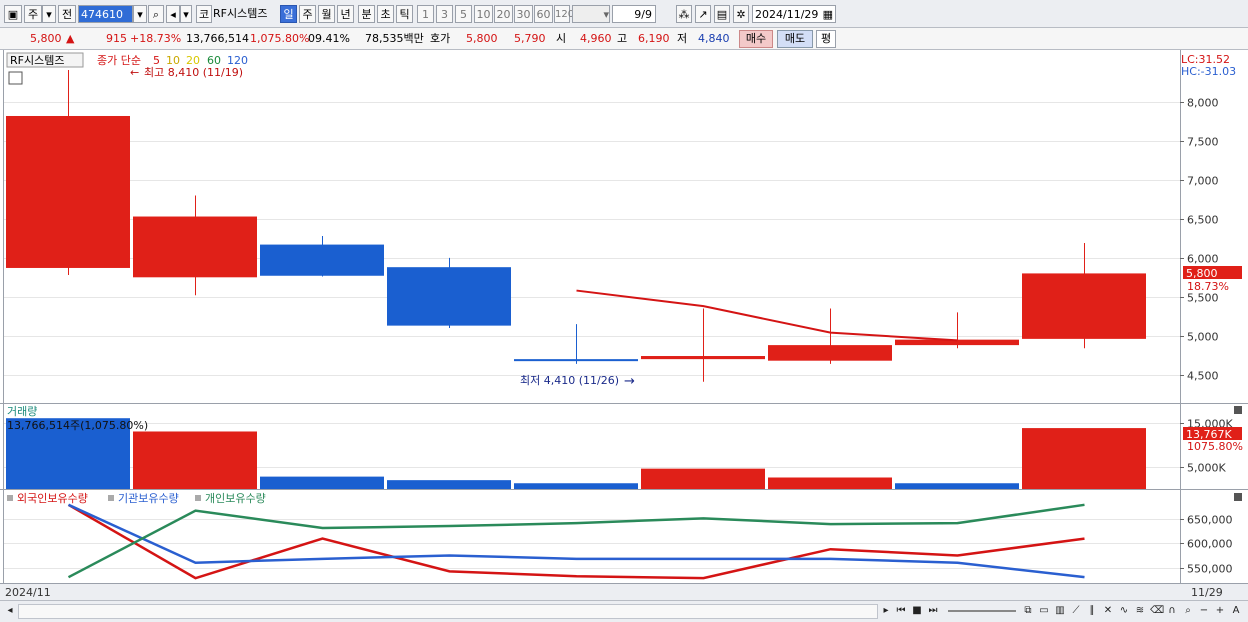 The height and width of the screenshot is (622, 1248). What do you see at coordinates (1060, 610) in the screenshot?
I see `layout-split-icon: ▥` at bounding box center [1060, 610].